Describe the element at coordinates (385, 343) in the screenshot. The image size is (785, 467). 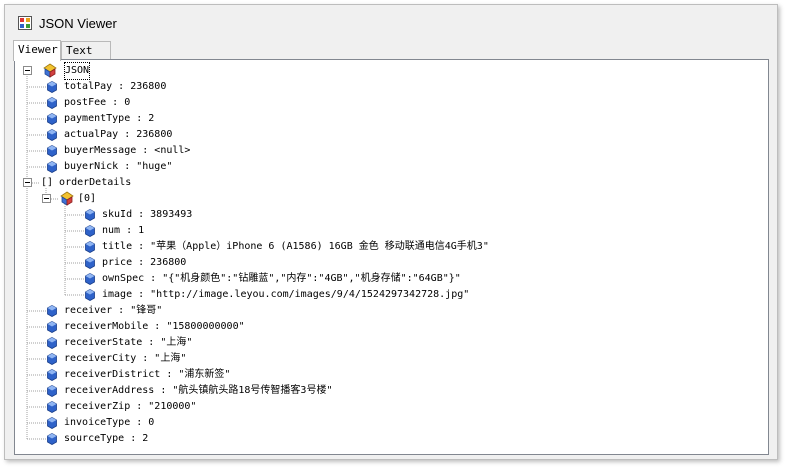
I see `tree-leaf-node: receiverState : "上海"` at that location.